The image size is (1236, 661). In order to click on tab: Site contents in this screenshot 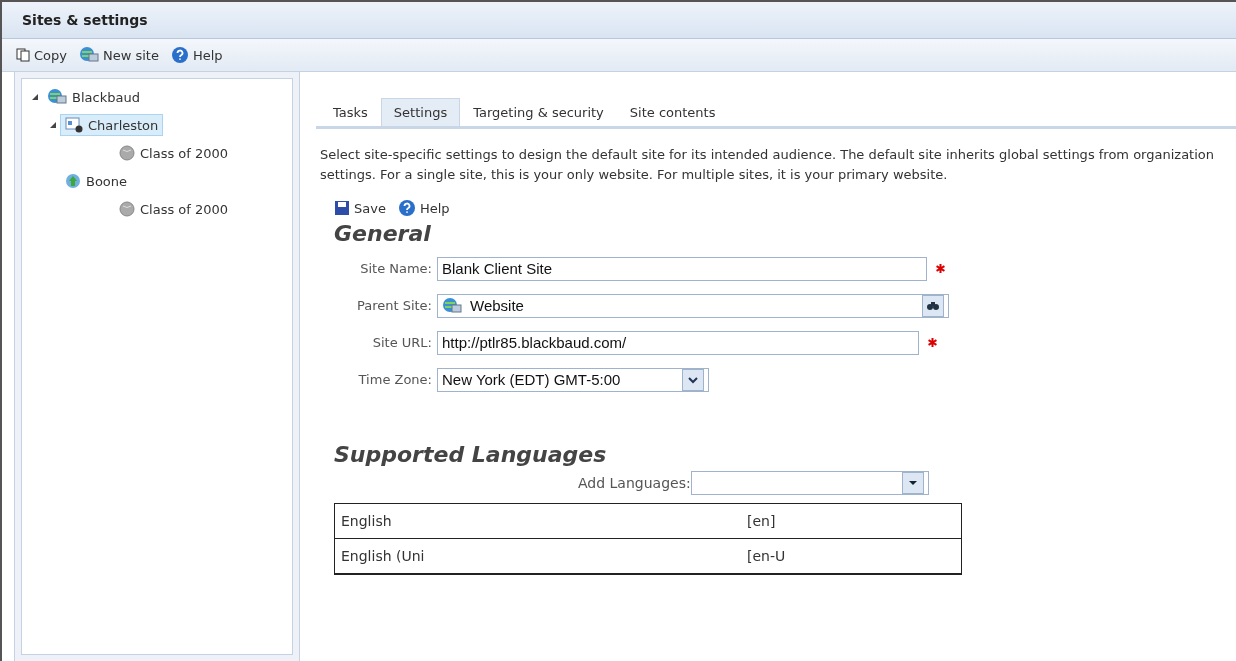, I will do `click(672, 112)`.